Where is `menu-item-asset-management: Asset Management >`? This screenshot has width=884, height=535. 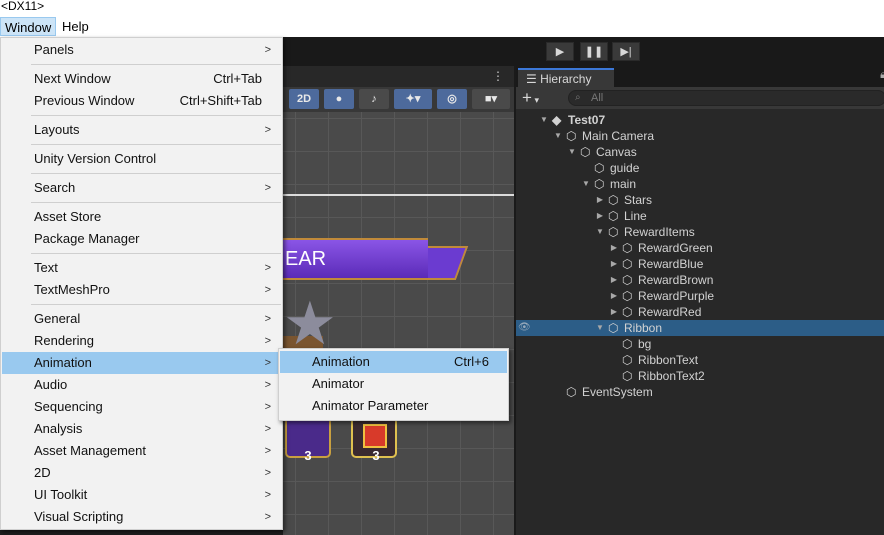
menu-item-asset-management: Asset Management > is located at coordinates (142, 451).